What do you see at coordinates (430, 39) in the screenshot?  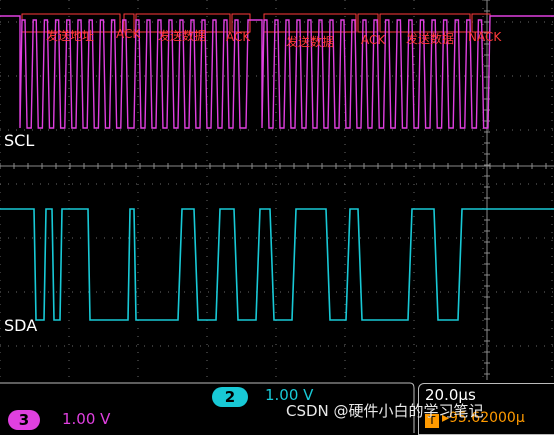 I see `annotation-send-data-3: 发送数据` at bounding box center [430, 39].